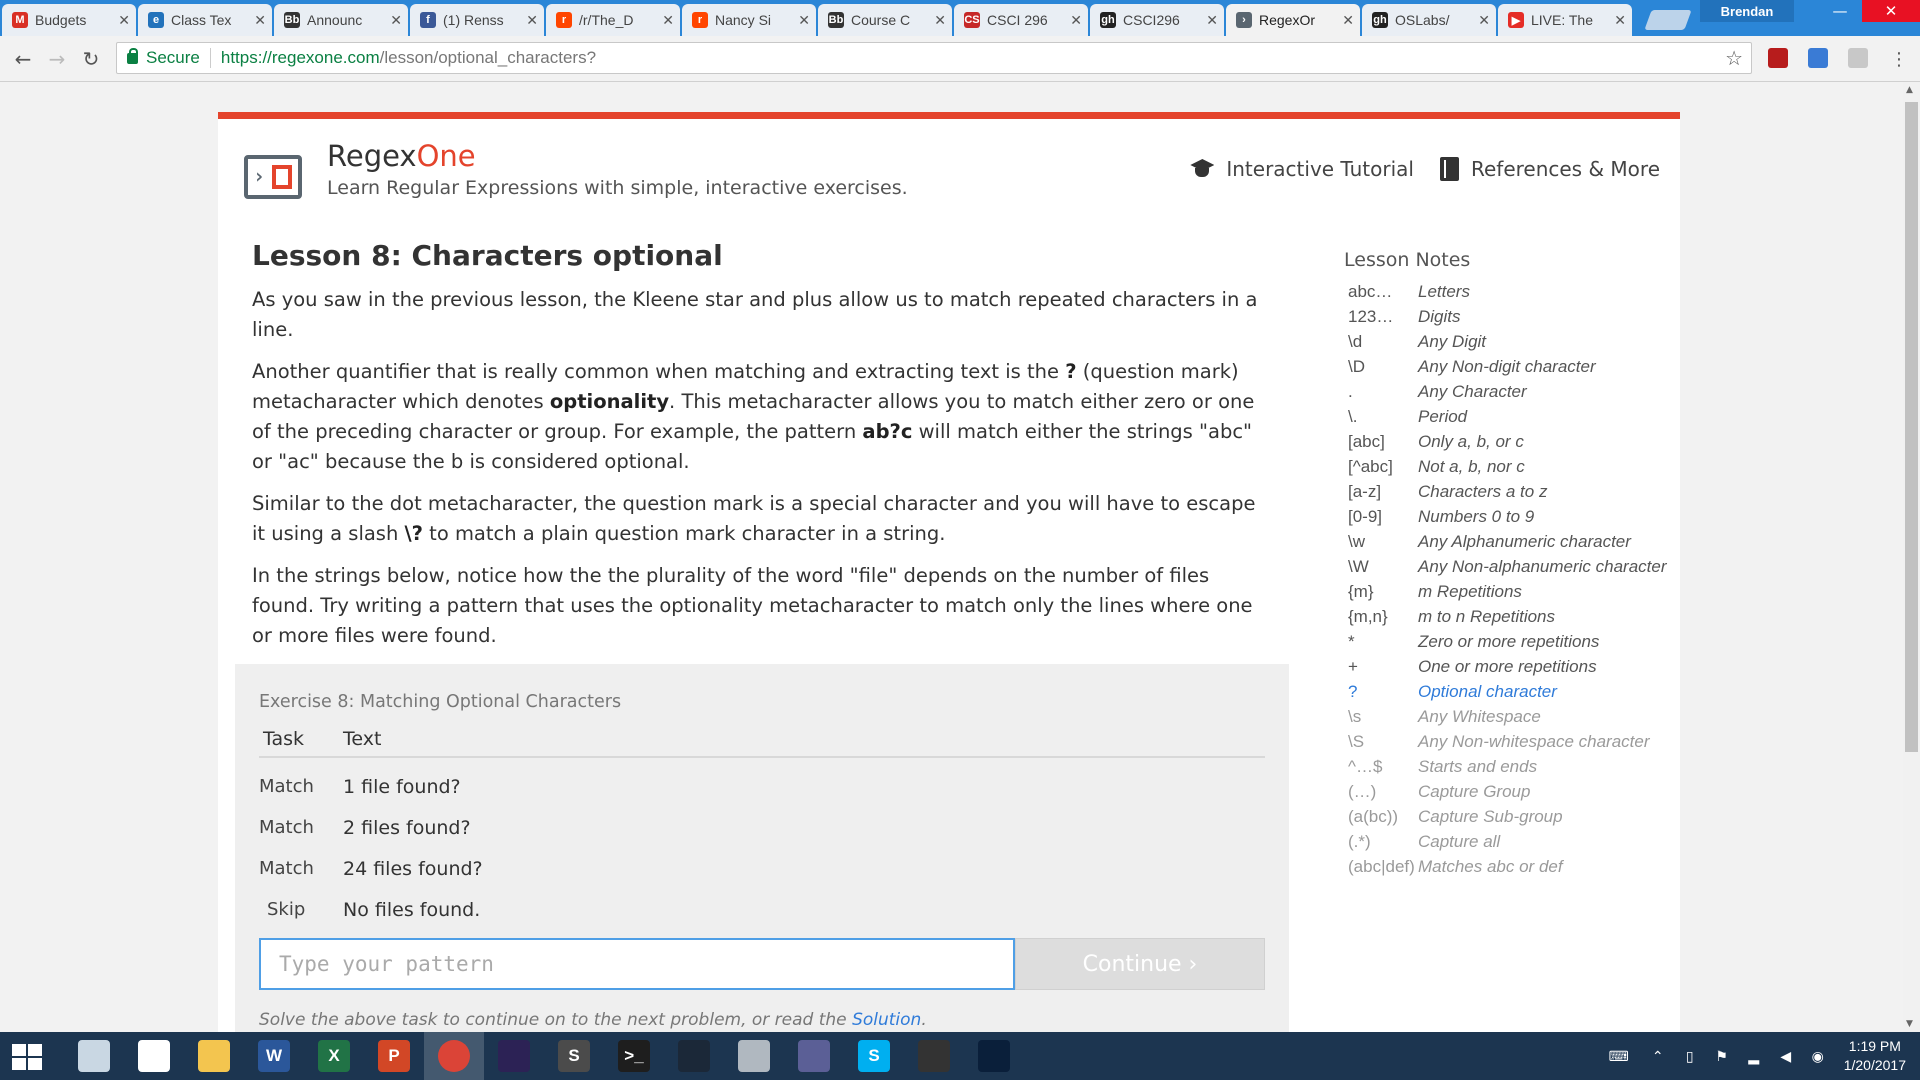  Describe the element at coordinates (27, 1057) in the screenshot. I see `start-button` at that location.